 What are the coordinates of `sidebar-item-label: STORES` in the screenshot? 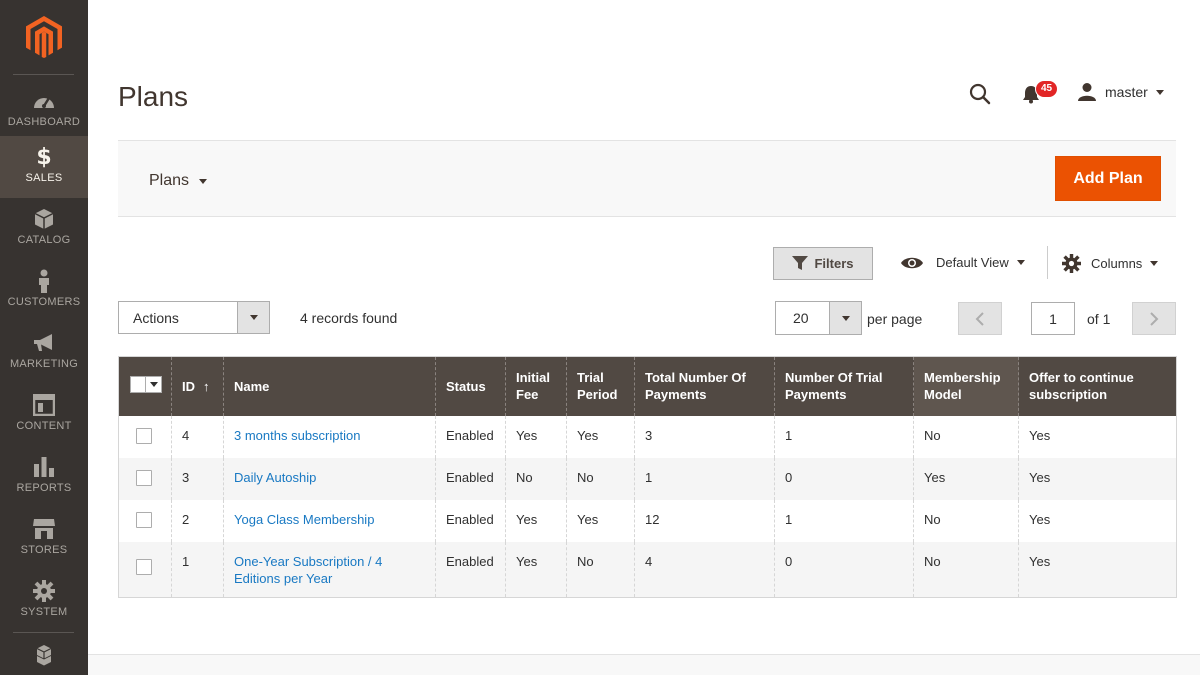 It's located at (44, 550).